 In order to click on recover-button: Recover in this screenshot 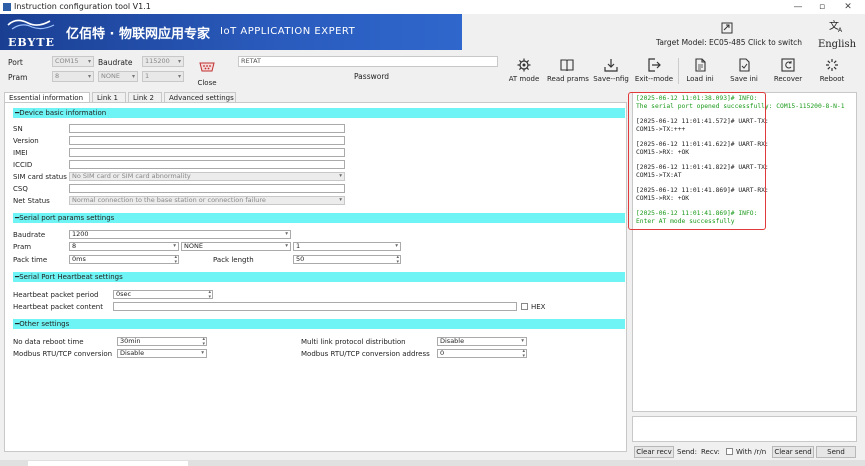, I will do `click(788, 70)`.